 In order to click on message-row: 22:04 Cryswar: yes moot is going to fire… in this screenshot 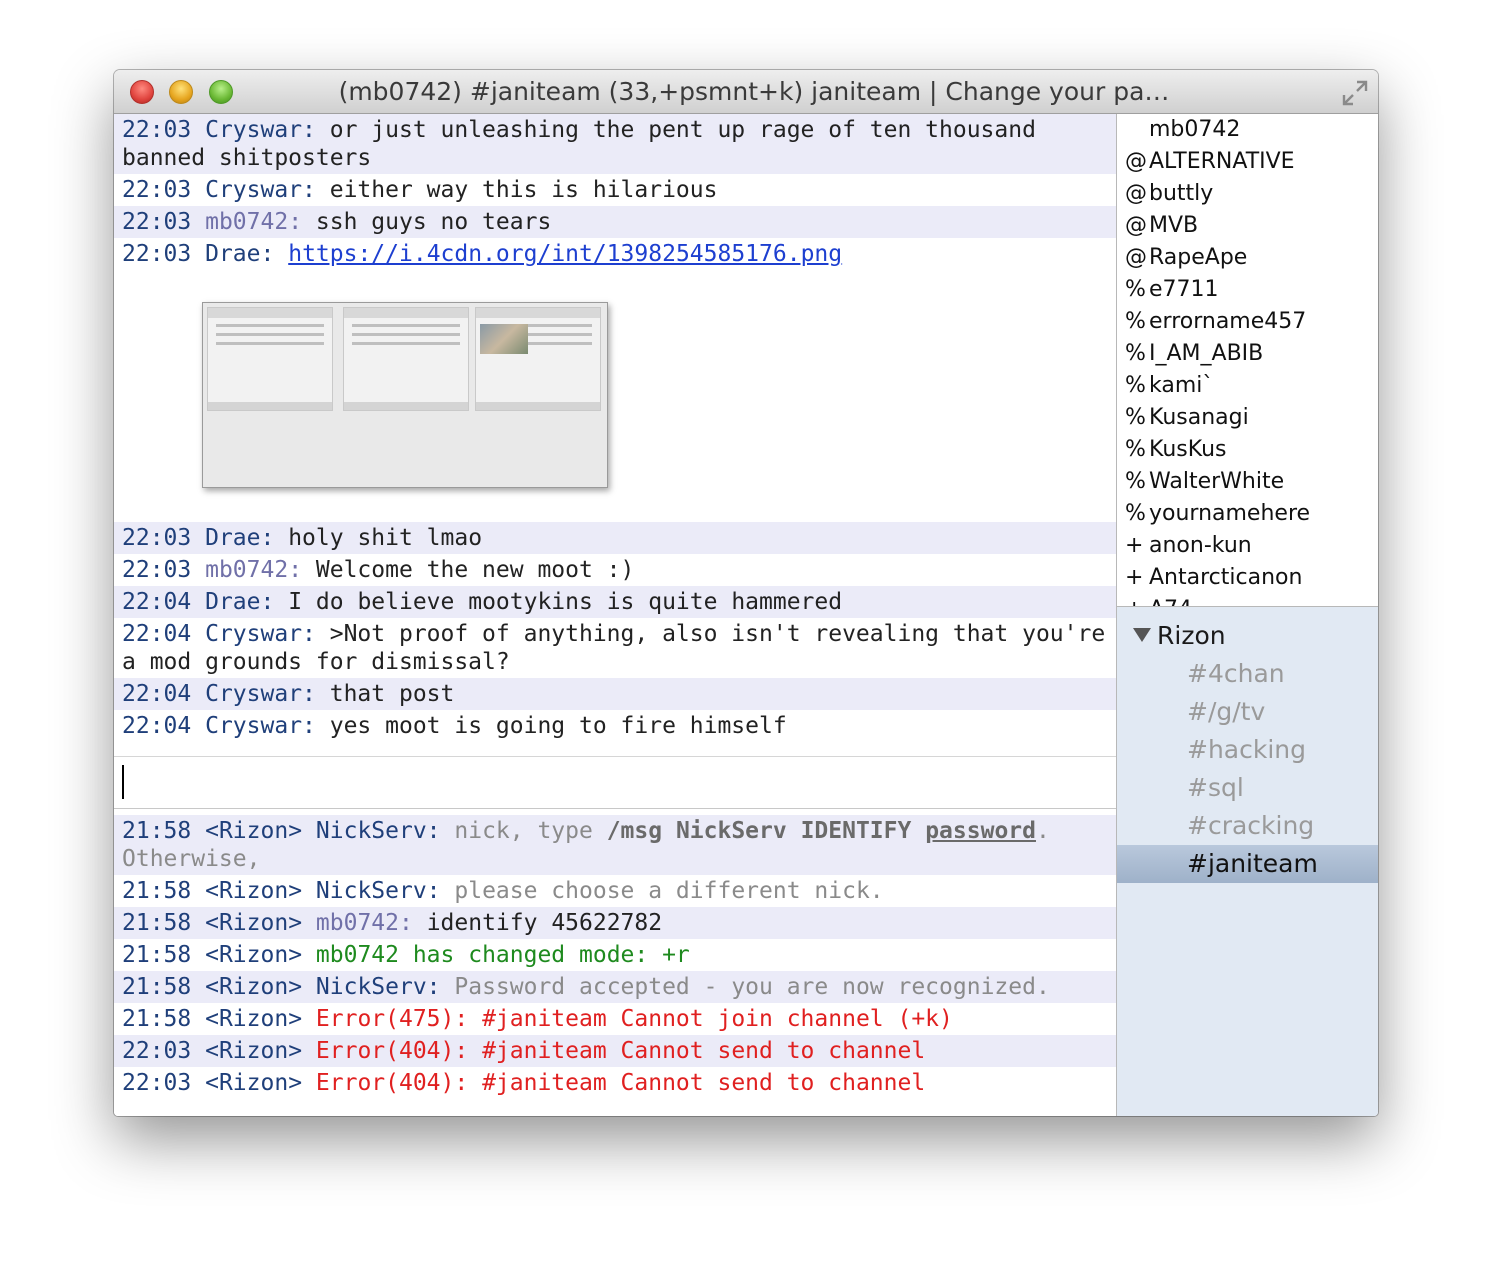, I will do `click(615, 726)`.